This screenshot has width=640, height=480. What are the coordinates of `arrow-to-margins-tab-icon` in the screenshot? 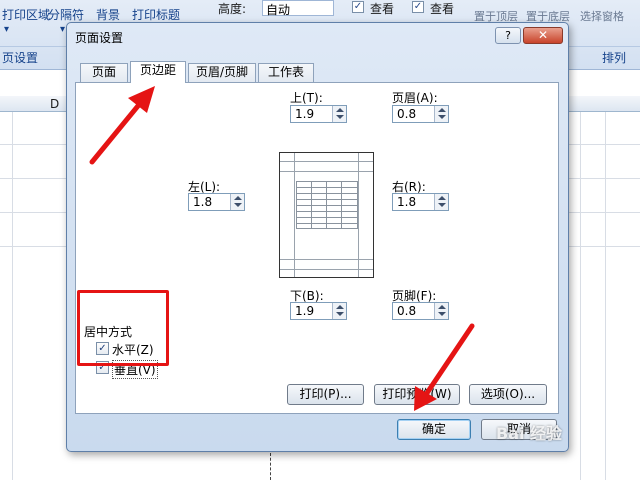 It's located at (122, 125).